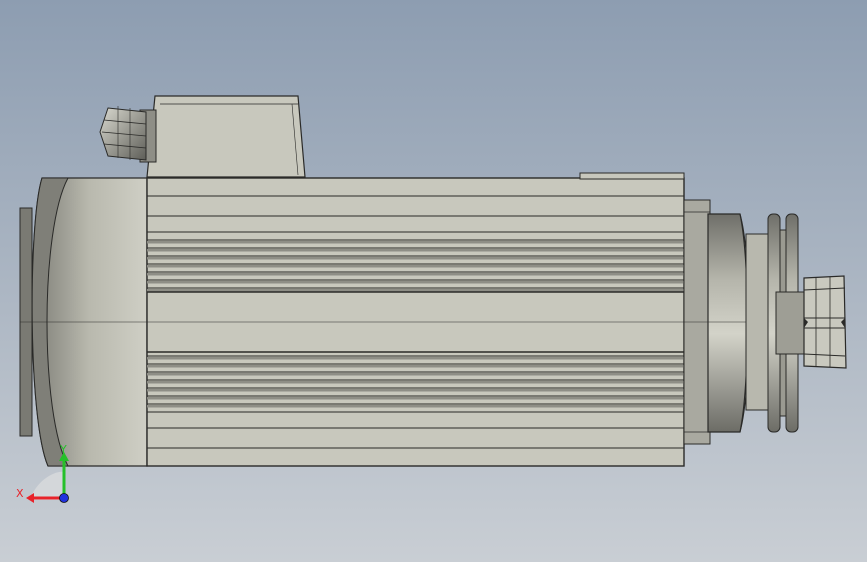 This screenshot has height=562, width=867. Describe the element at coordinates (226, 136) in the screenshot. I see `terminal-box` at that location.